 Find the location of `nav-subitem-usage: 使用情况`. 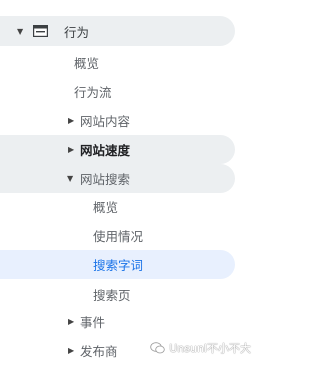

nav-subitem-usage: 使用情况 is located at coordinates (117, 235).